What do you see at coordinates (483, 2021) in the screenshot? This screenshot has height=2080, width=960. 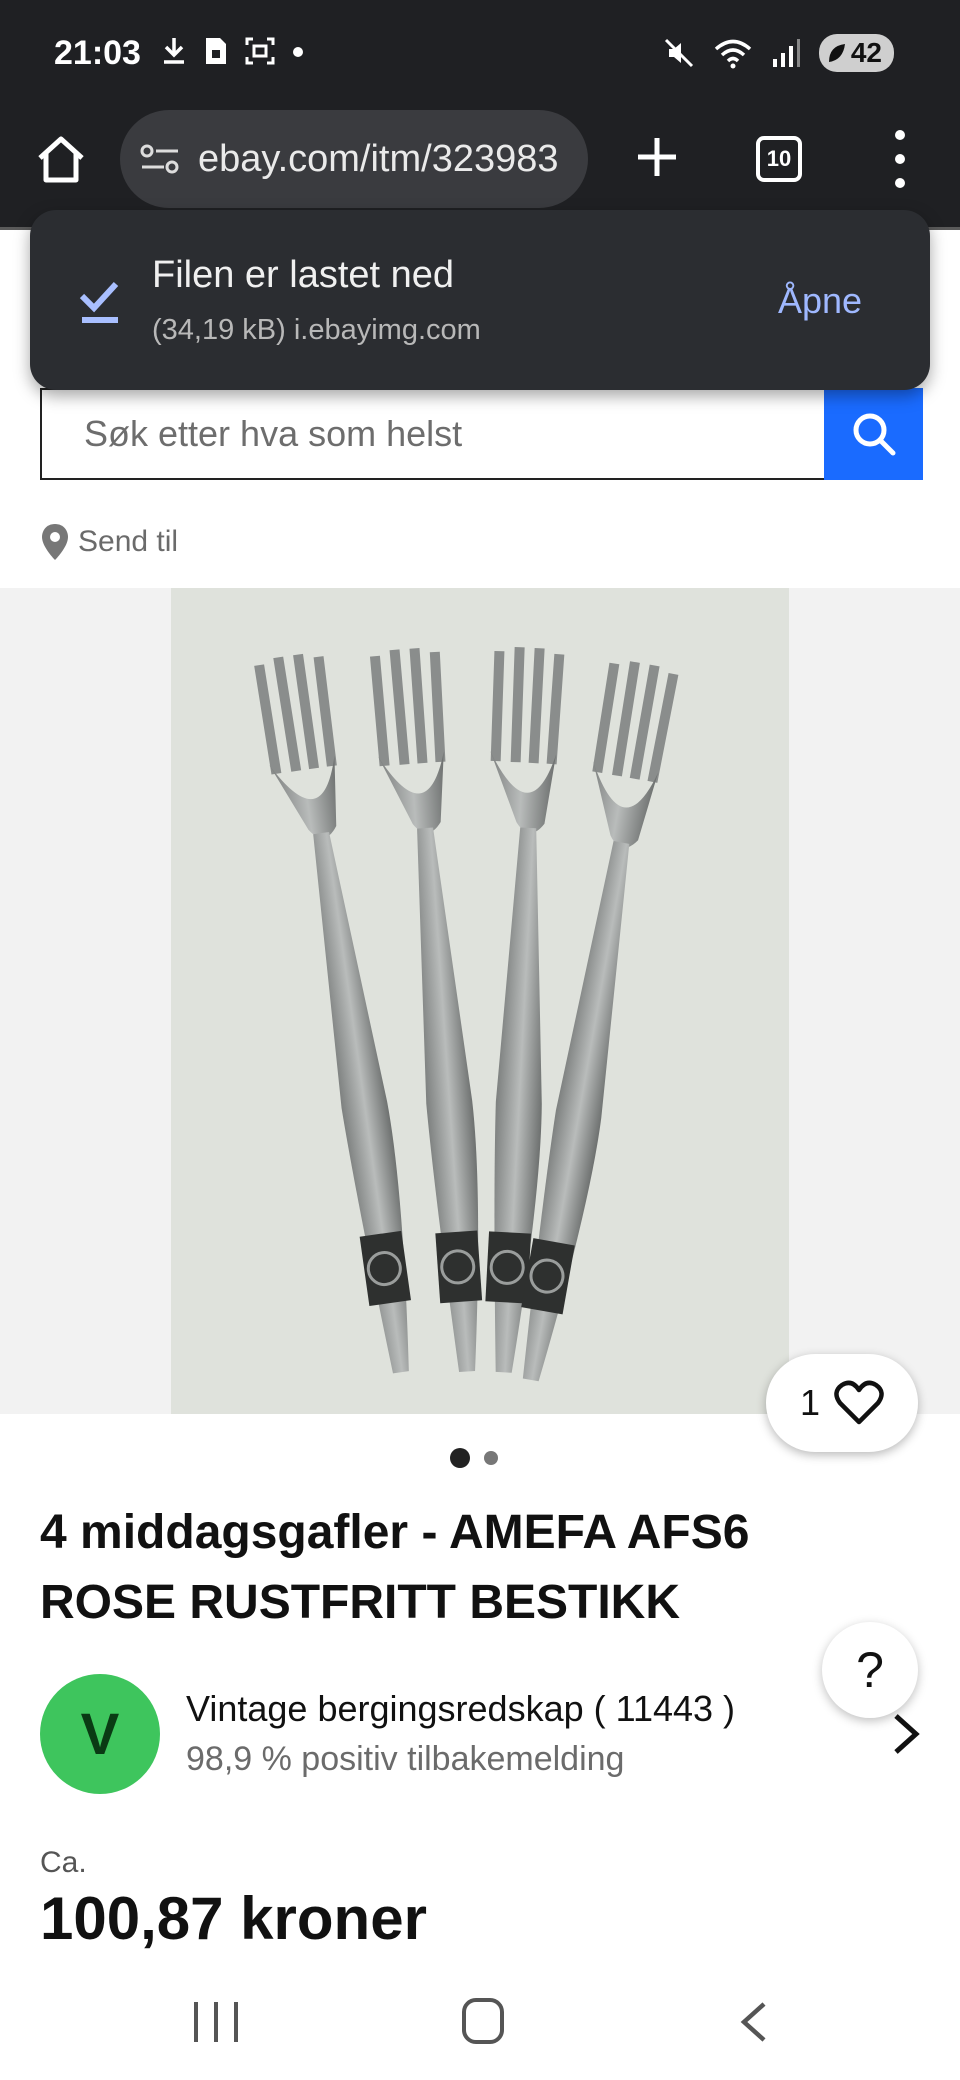 I see `home-nav-icon` at bounding box center [483, 2021].